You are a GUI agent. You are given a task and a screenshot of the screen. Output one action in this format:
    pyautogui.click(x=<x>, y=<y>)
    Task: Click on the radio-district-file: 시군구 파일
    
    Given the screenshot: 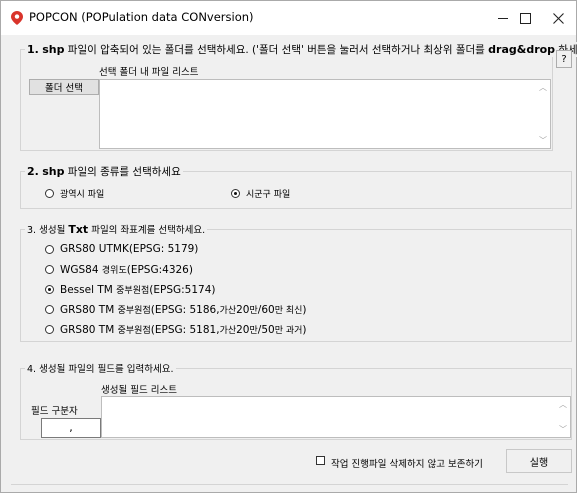 What is the action you would take?
    pyautogui.click(x=260, y=193)
    